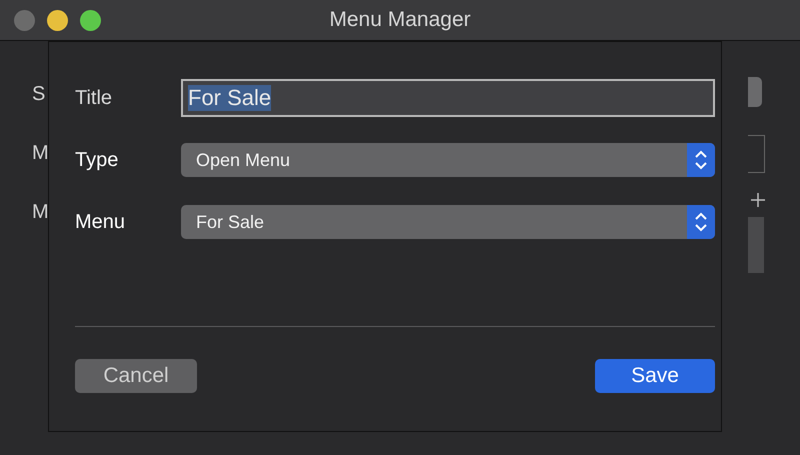 The image size is (800, 455). What do you see at coordinates (97, 160) in the screenshot?
I see `field-label: Type` at bounding box center [97, 160].